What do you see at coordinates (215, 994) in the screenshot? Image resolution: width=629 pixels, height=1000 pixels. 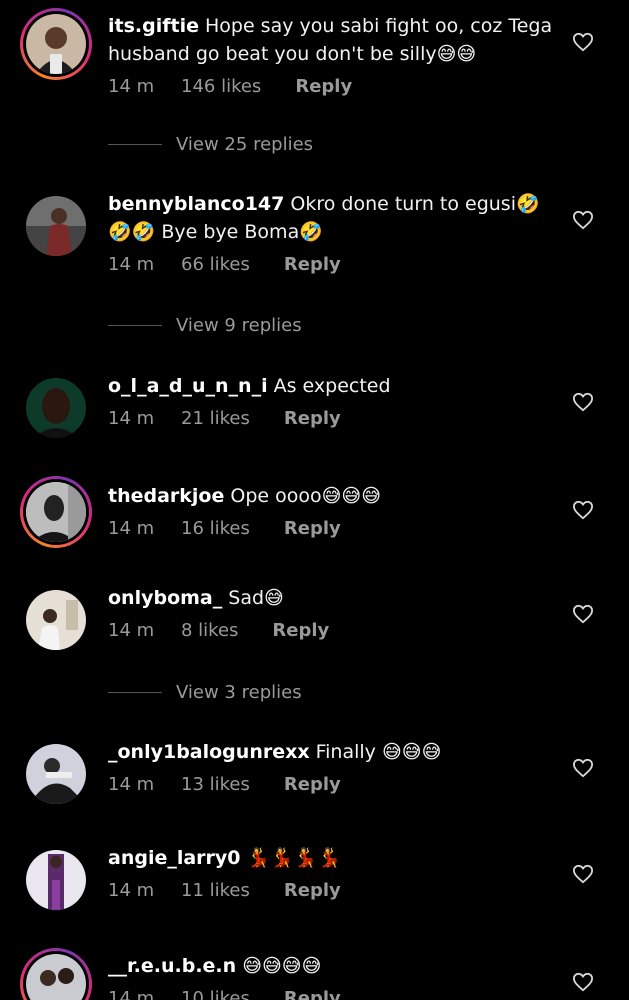 I see `comment-likes: 10 likes` at bounding box center [215, 994].